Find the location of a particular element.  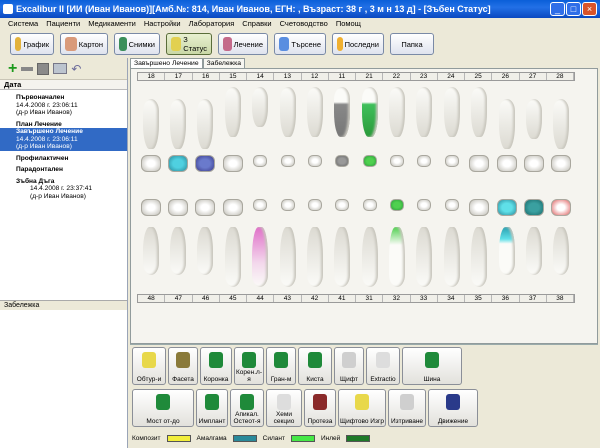

print-icon is located at coordinates (60, 68).